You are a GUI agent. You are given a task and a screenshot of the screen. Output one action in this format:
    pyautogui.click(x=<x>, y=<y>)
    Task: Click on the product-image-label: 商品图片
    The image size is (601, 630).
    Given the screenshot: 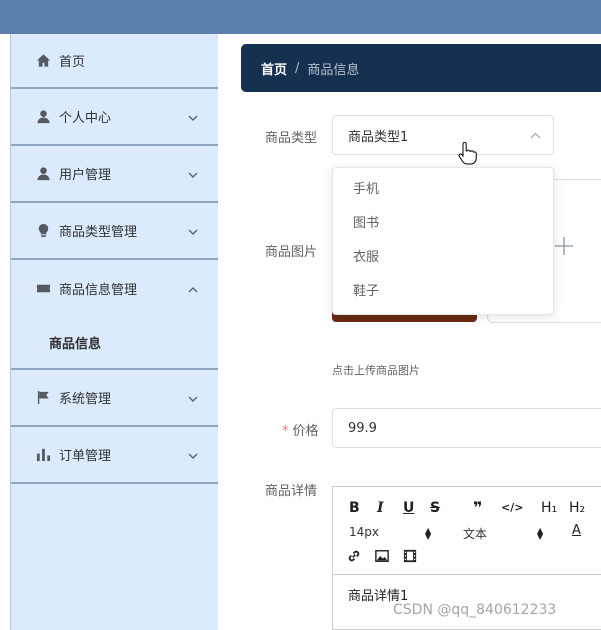 What is the action you would take?
    pyautogui.click(x=291, y=252)
    